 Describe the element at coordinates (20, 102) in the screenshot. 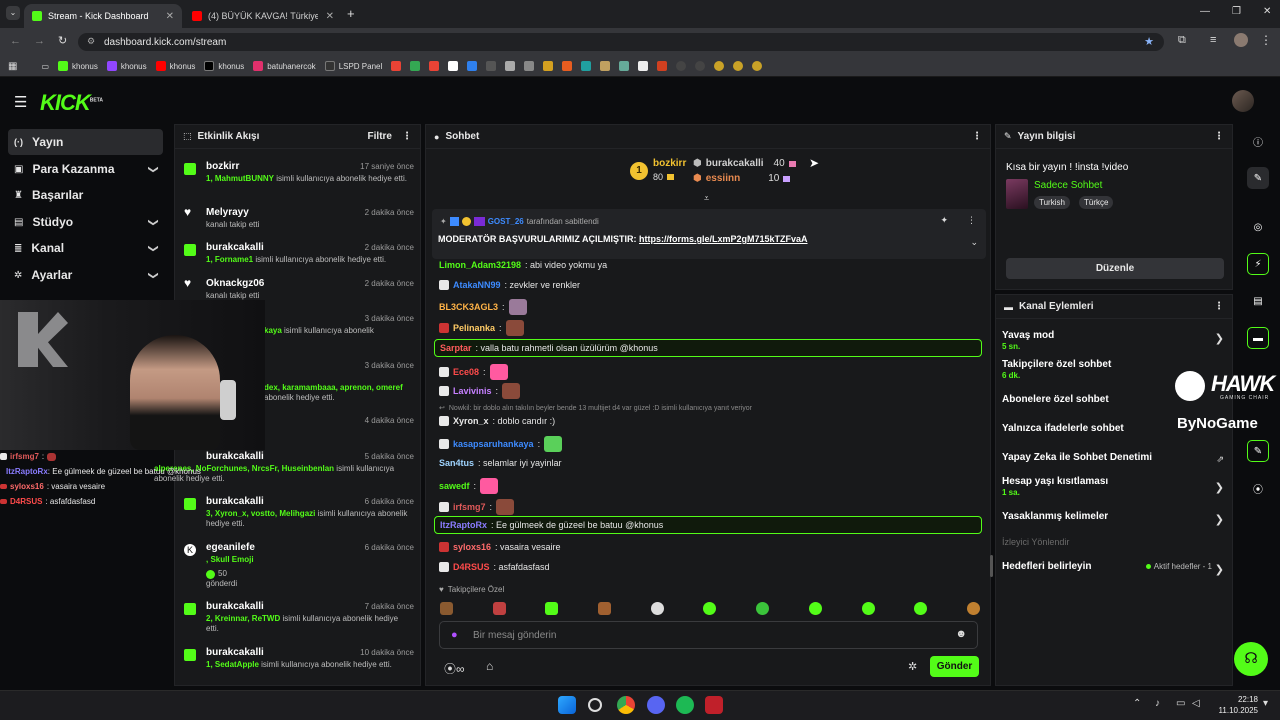

I see `hamburger-menu-icon: ☰` at that location.